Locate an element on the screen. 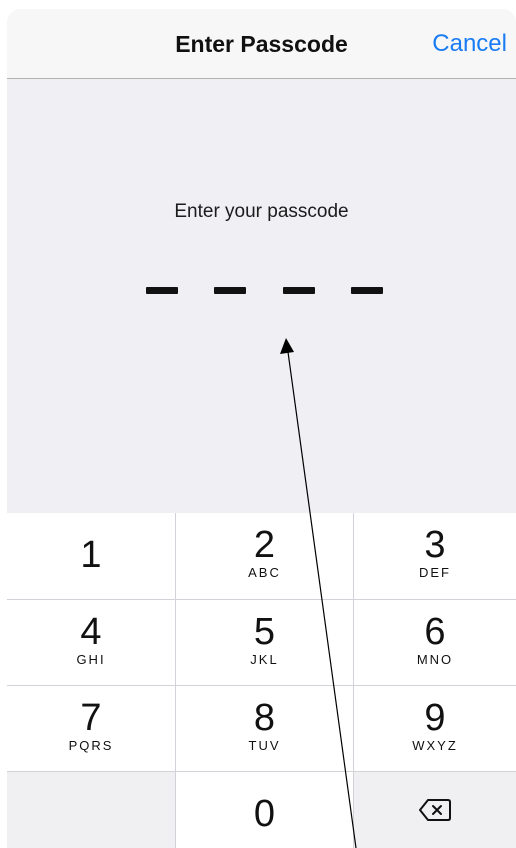 This screenshot has height=848, width=516. navigation-bar: Enter Passcode Cancel is located at coordinates (261, 44).